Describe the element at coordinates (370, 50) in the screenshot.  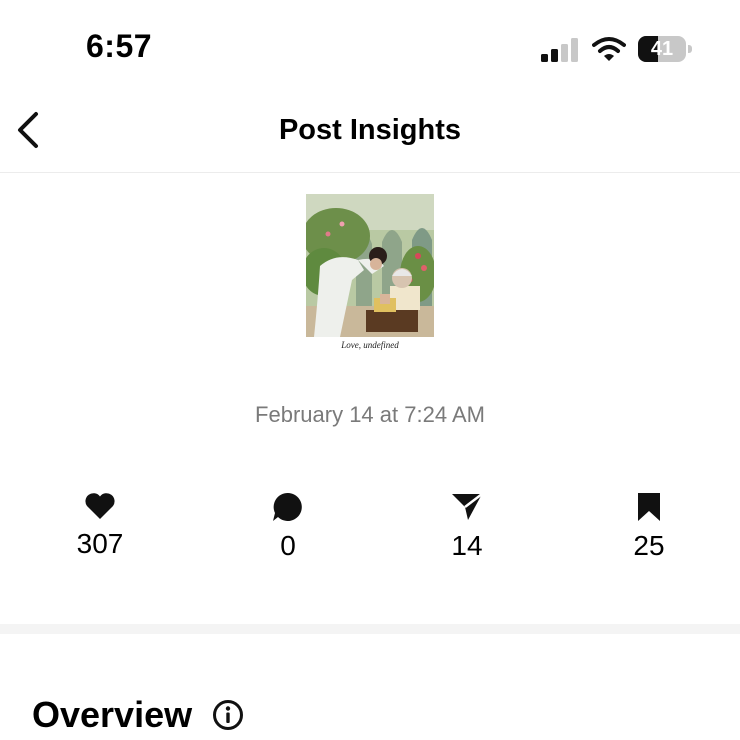
I see `status-bar: 6:57 41` at that location.